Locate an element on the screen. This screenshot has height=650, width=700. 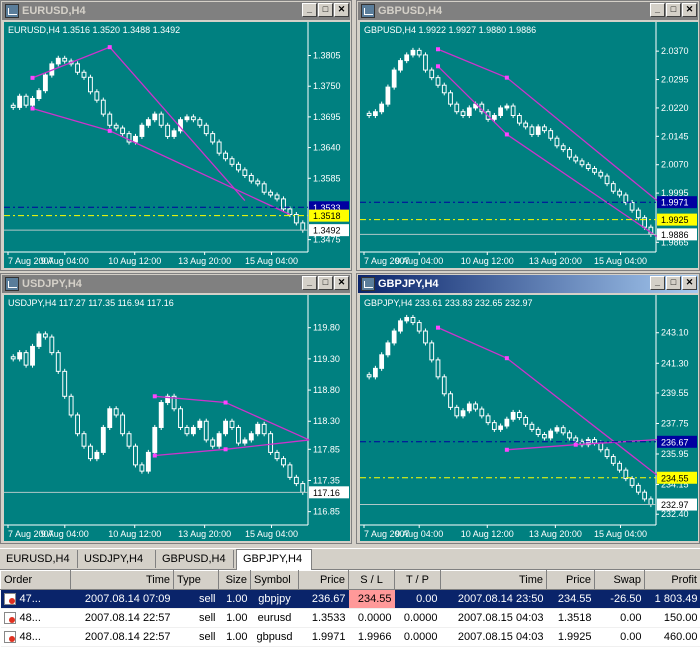
window-titlebar: EURUSD,H4 _ □ ✕ is located at coordinates (176, 11).